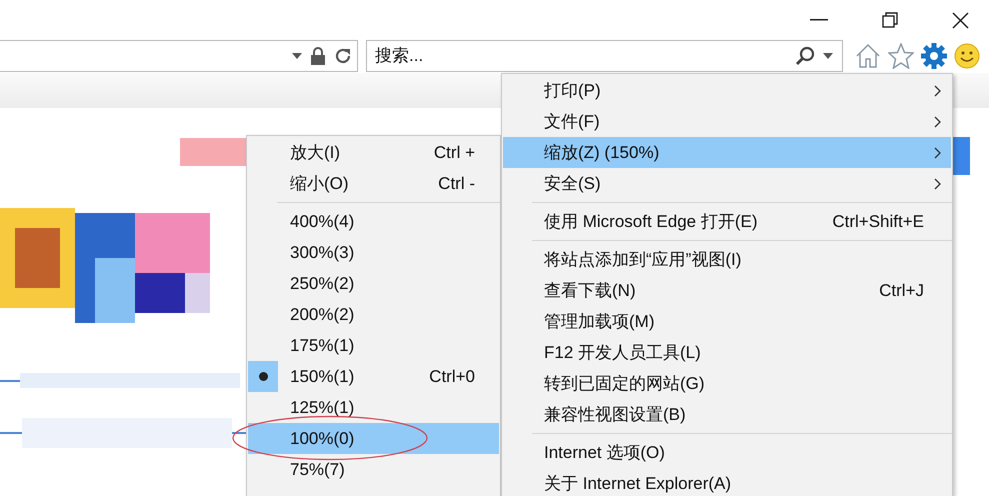 Image resolution: width=989 pixels, height=496 pixels. Describe the element at coordinates (961, 156) in the screenshot. I see `page-button` at that location.